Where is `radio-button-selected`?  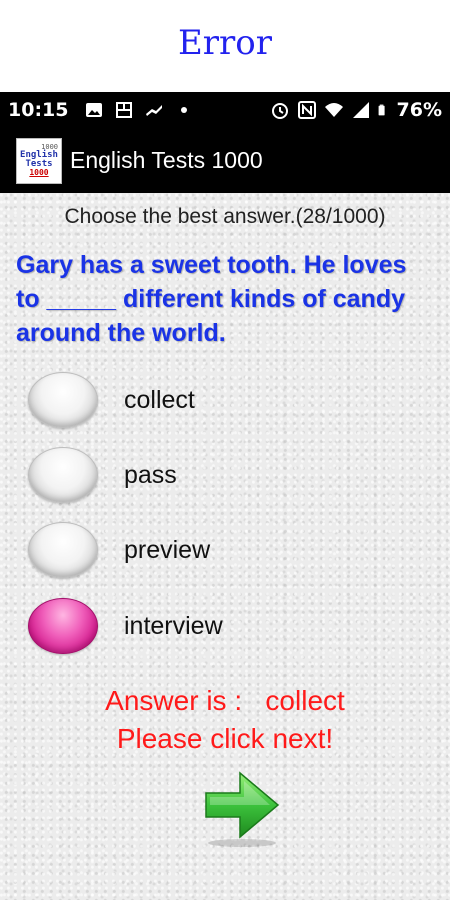
radio-button-selected is located at coordinates (63, 626).